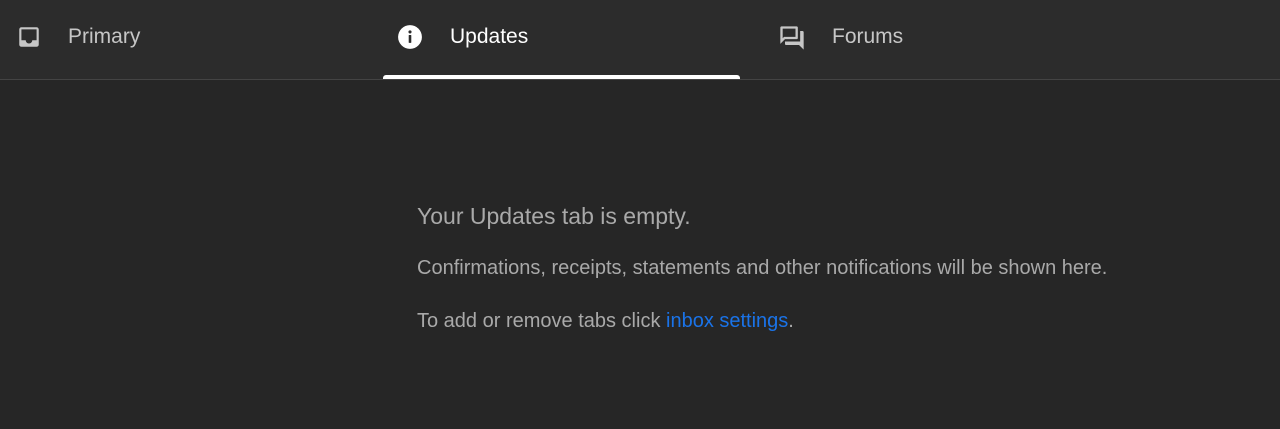 The height and width of the screenshot is (429, 1280). Describe the element at coordinates (561, 77) in the screenshot. I see `active-tab-indicator` at that location.